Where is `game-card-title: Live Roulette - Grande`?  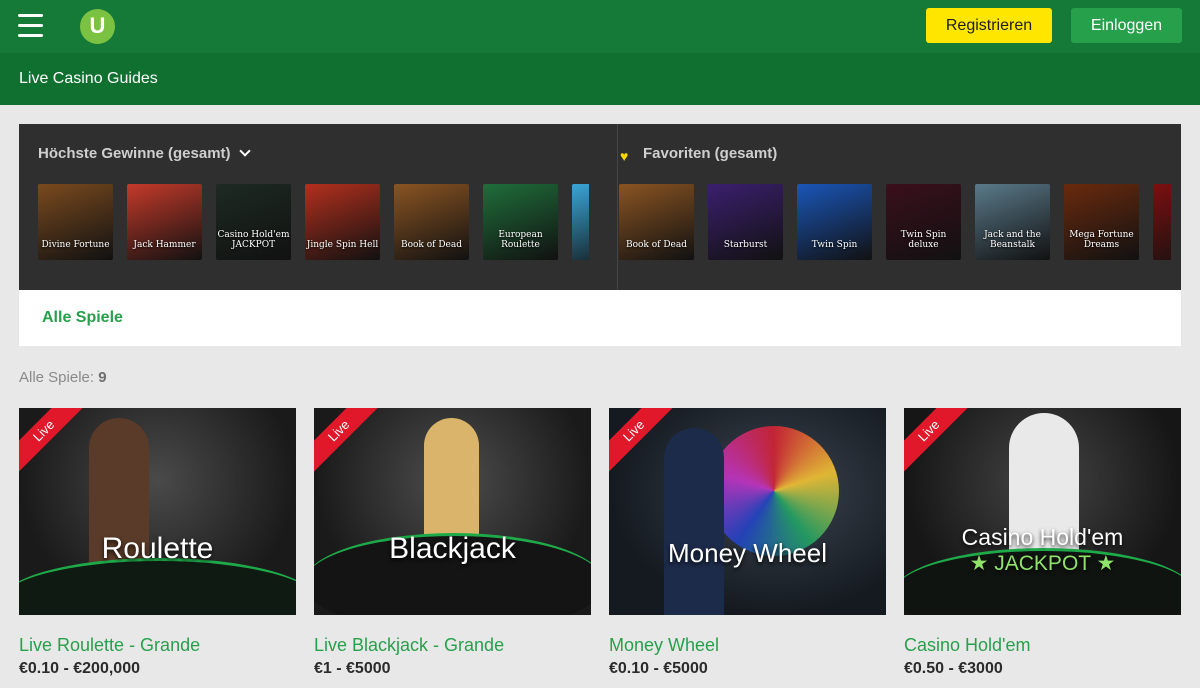 game-card-title: Live Roulette - Grande is located at coordinates (109, 645).